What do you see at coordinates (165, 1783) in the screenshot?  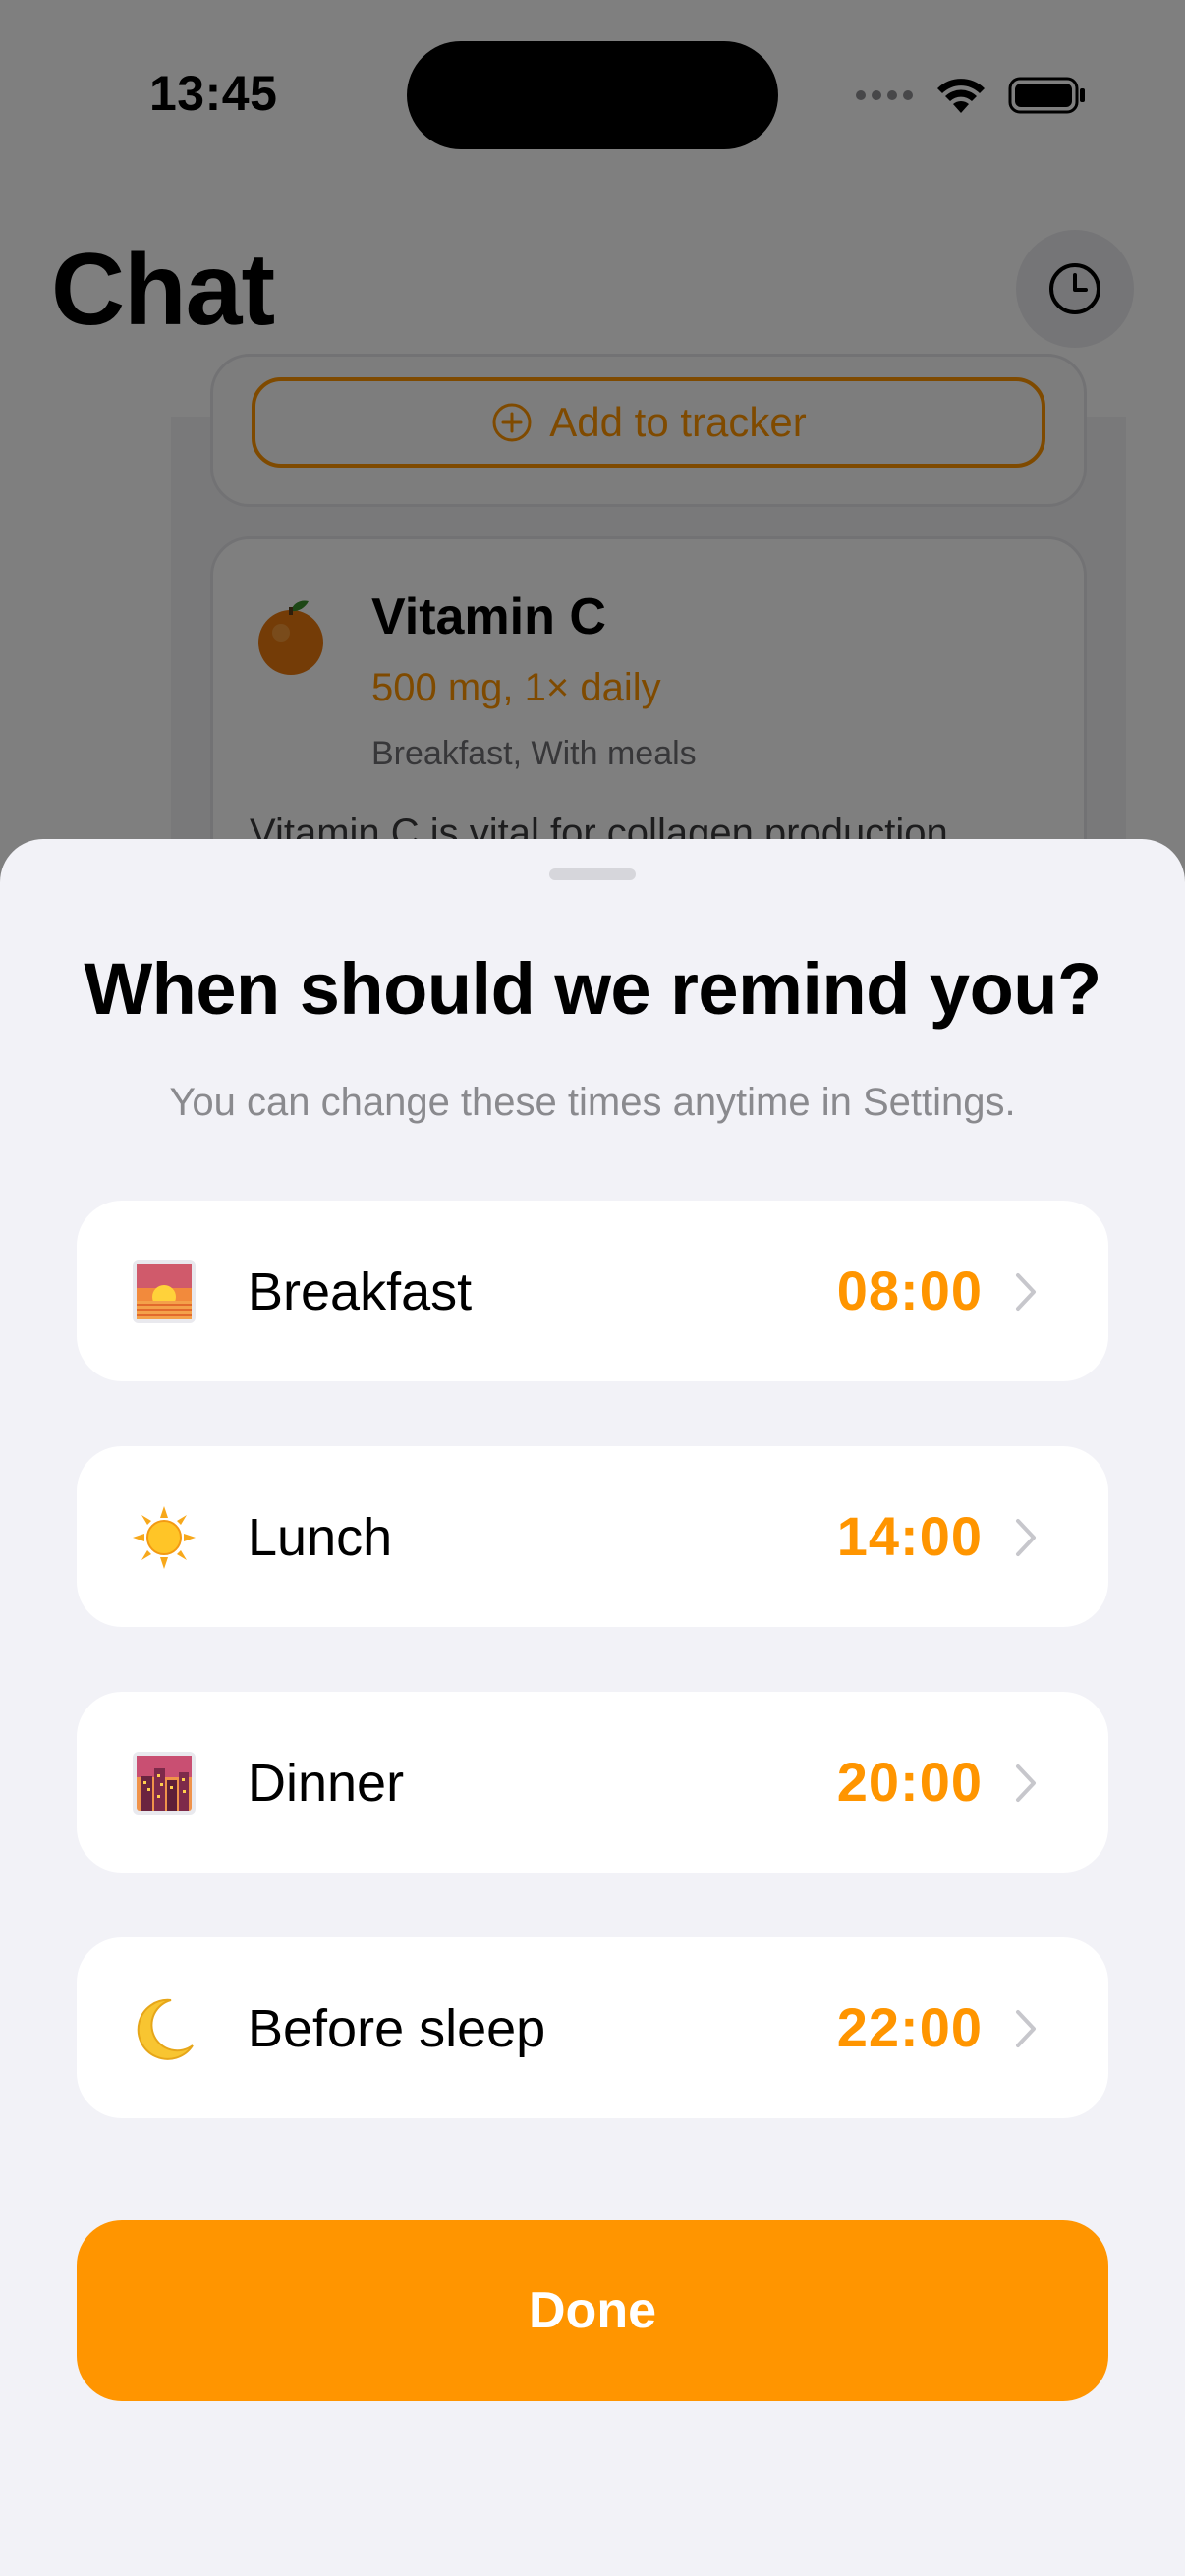 I see `city-dusk-icon` at bounding box center [165, 1783].